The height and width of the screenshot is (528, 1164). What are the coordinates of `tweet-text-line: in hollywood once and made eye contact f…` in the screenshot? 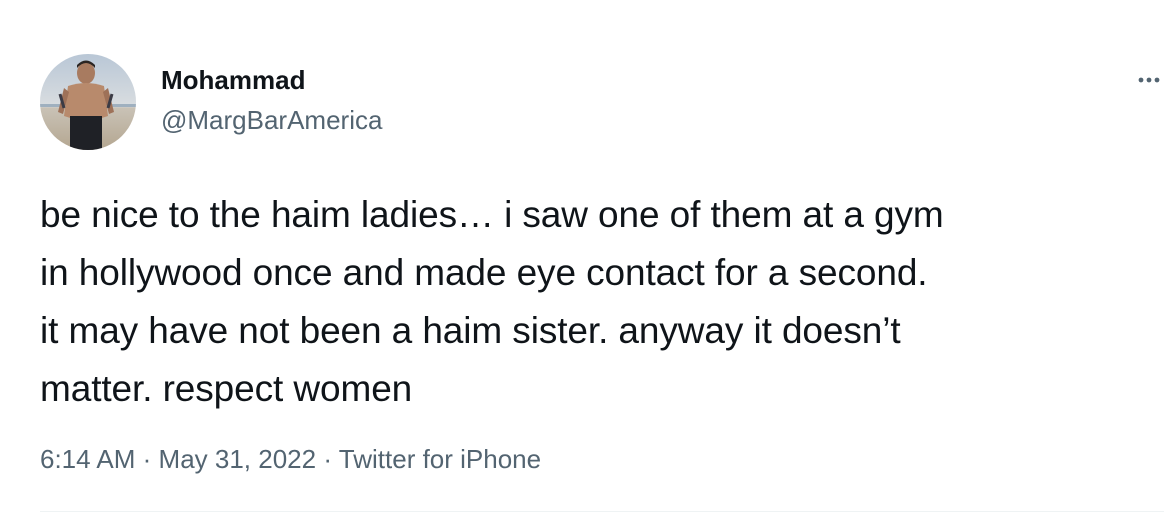 It's located at (484, 272).